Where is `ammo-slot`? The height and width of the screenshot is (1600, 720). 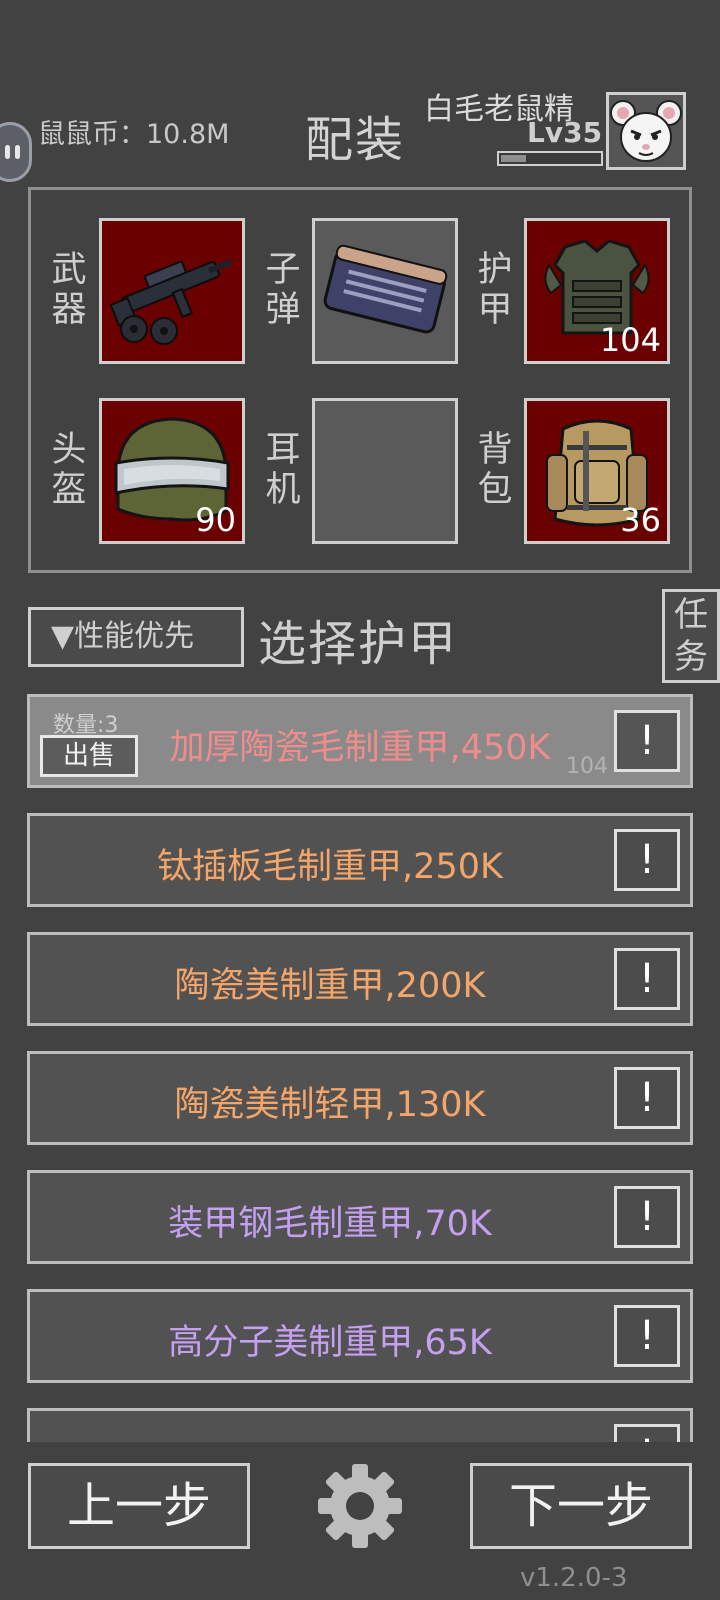 ammo-slot is located at coordinates (385, 291).